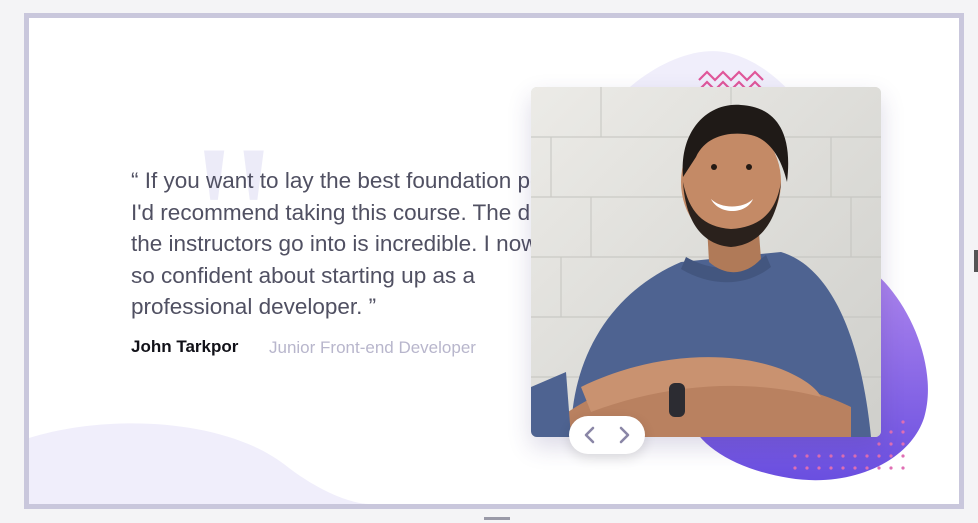 Image resolution: width=978 pixels, height=523 pixels. What do you see at coordinates (976, 261) in the screenshot?
I see `scrollbar-thumb` at bounding box center [976, 261].